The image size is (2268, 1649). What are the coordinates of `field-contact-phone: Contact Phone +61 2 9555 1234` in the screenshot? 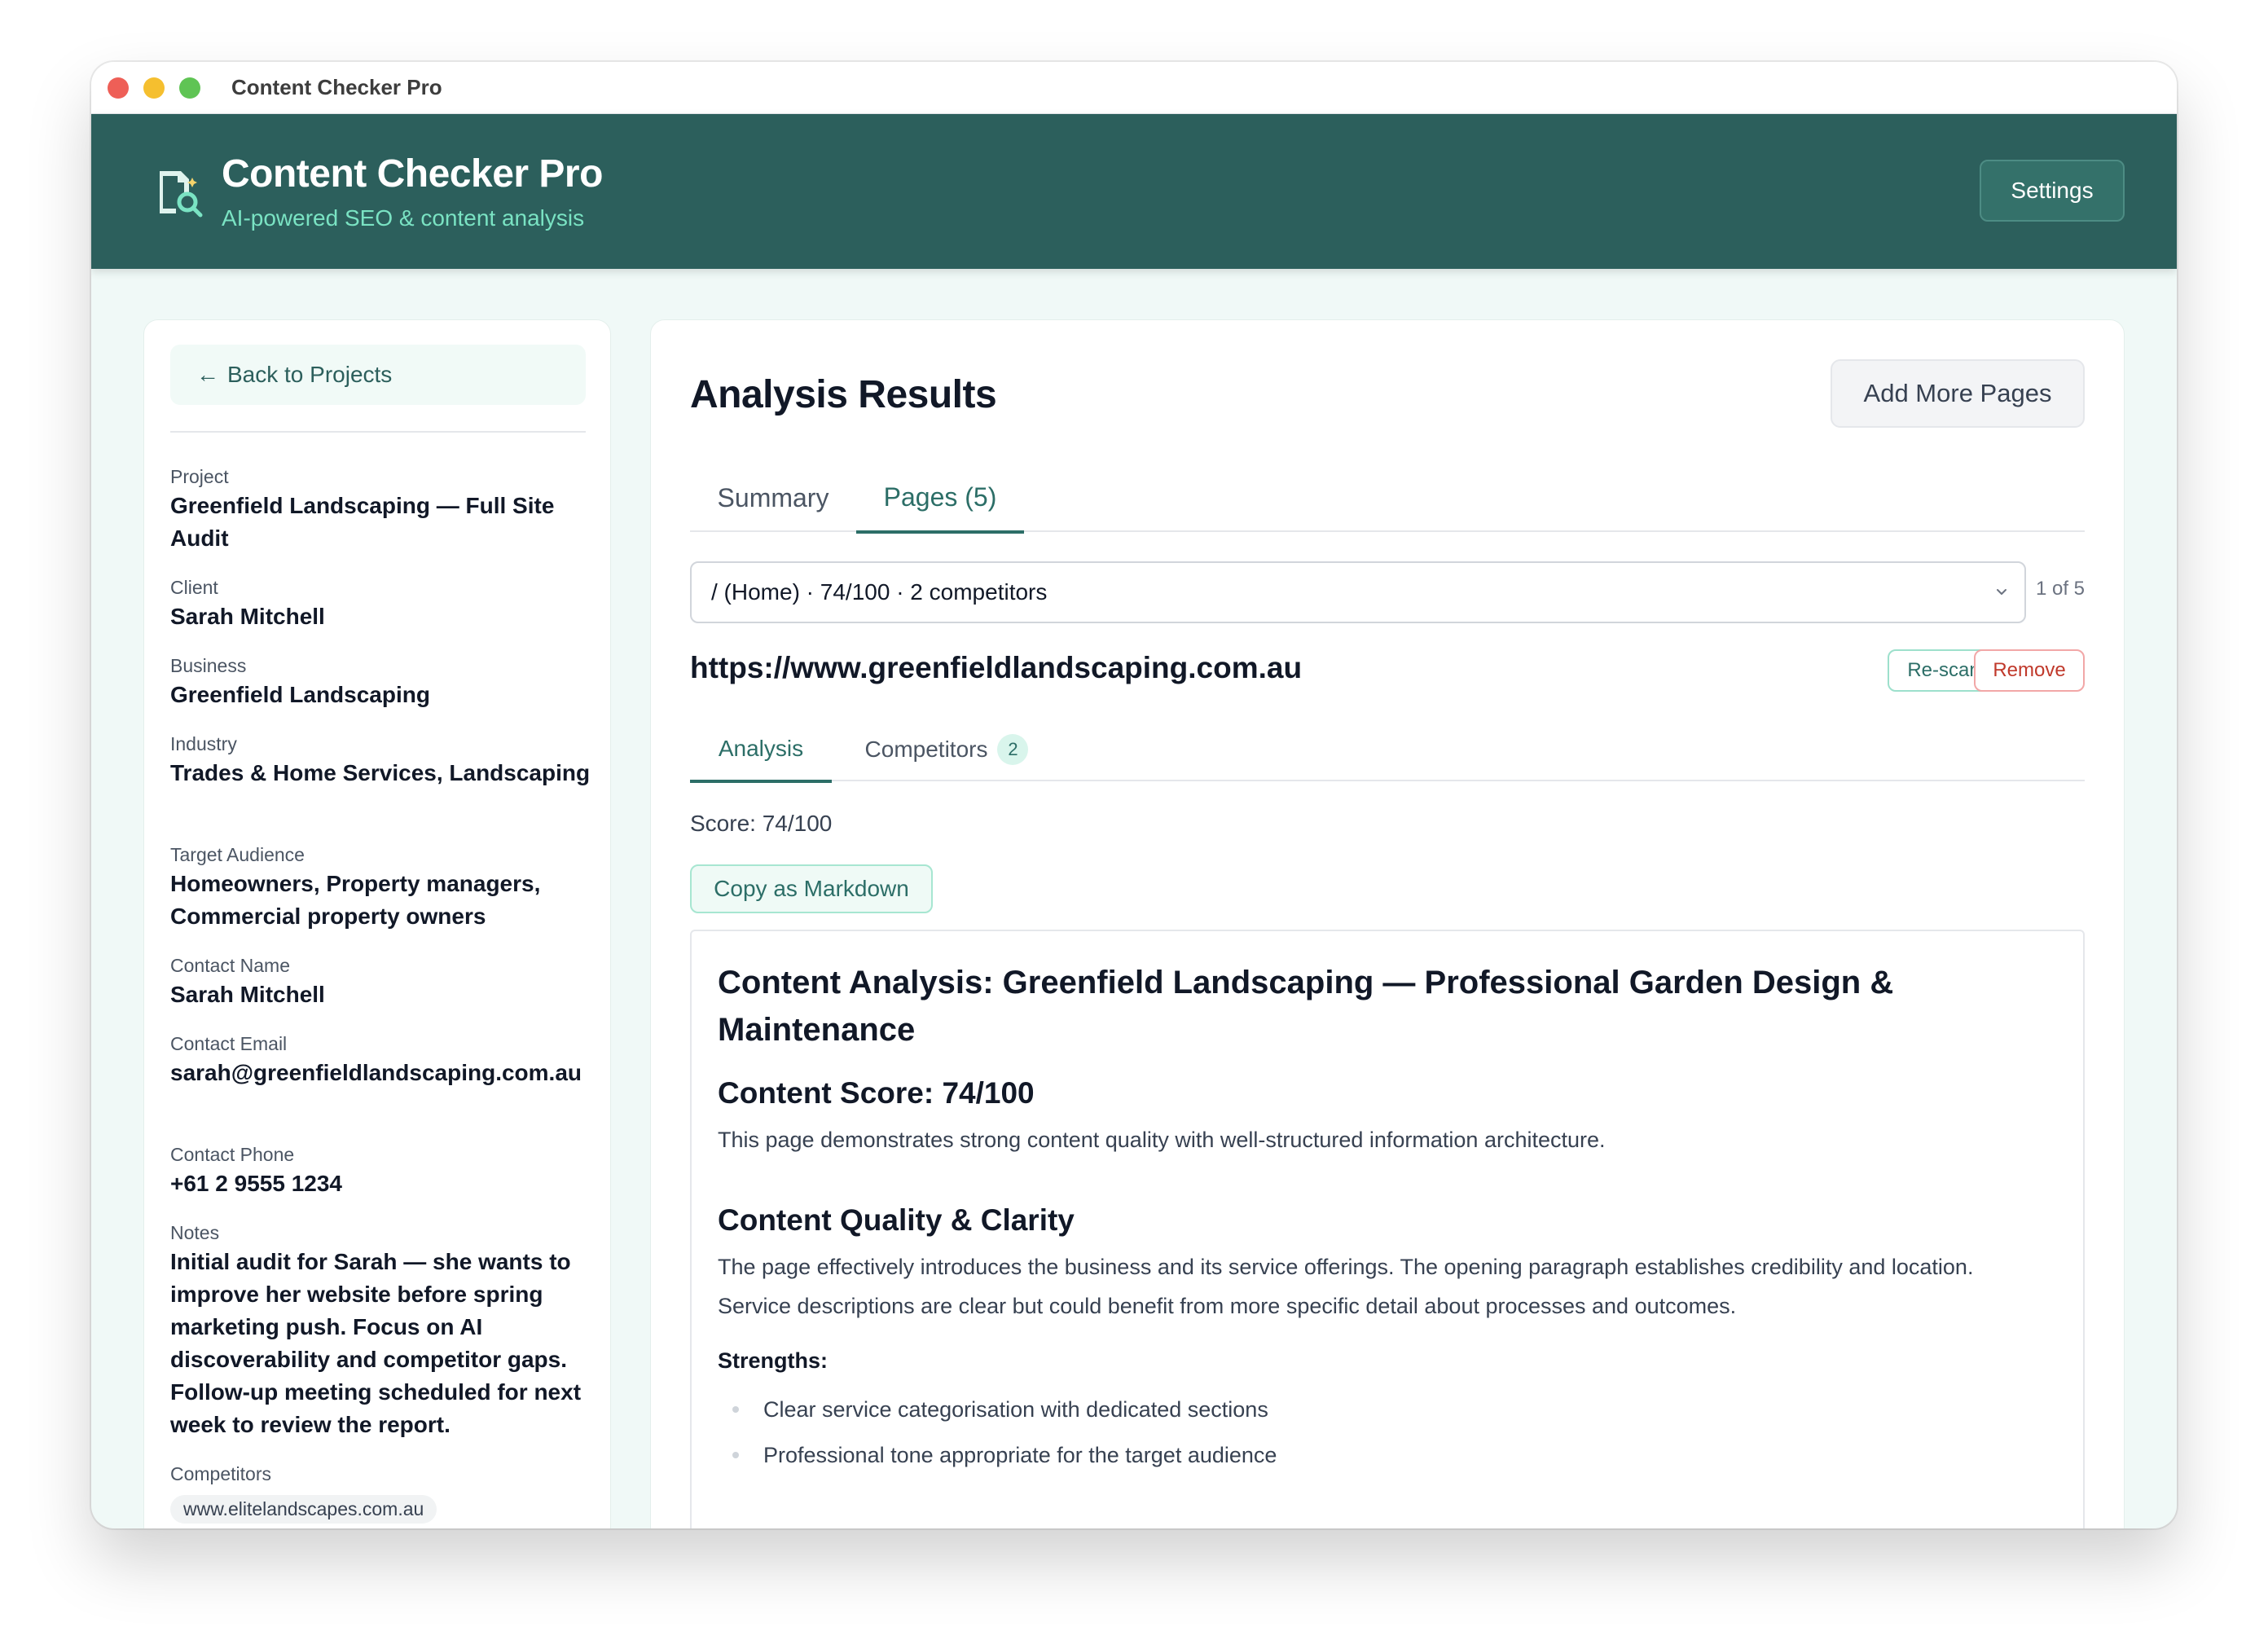 It's located at (382, 1171).